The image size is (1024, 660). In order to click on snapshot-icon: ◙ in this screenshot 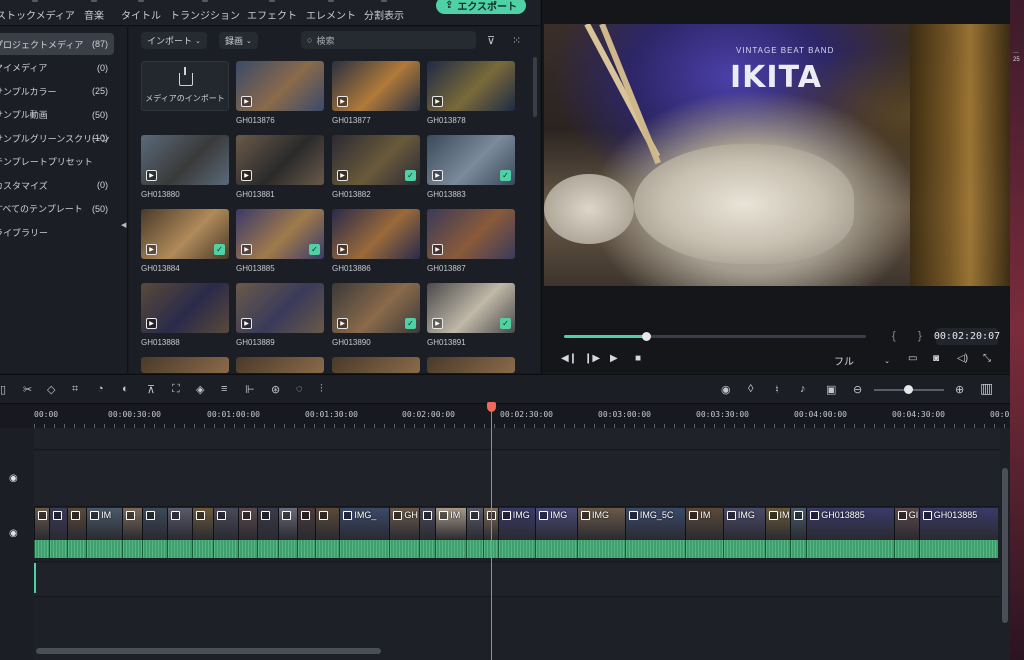, I will do `click(936, 358)`.